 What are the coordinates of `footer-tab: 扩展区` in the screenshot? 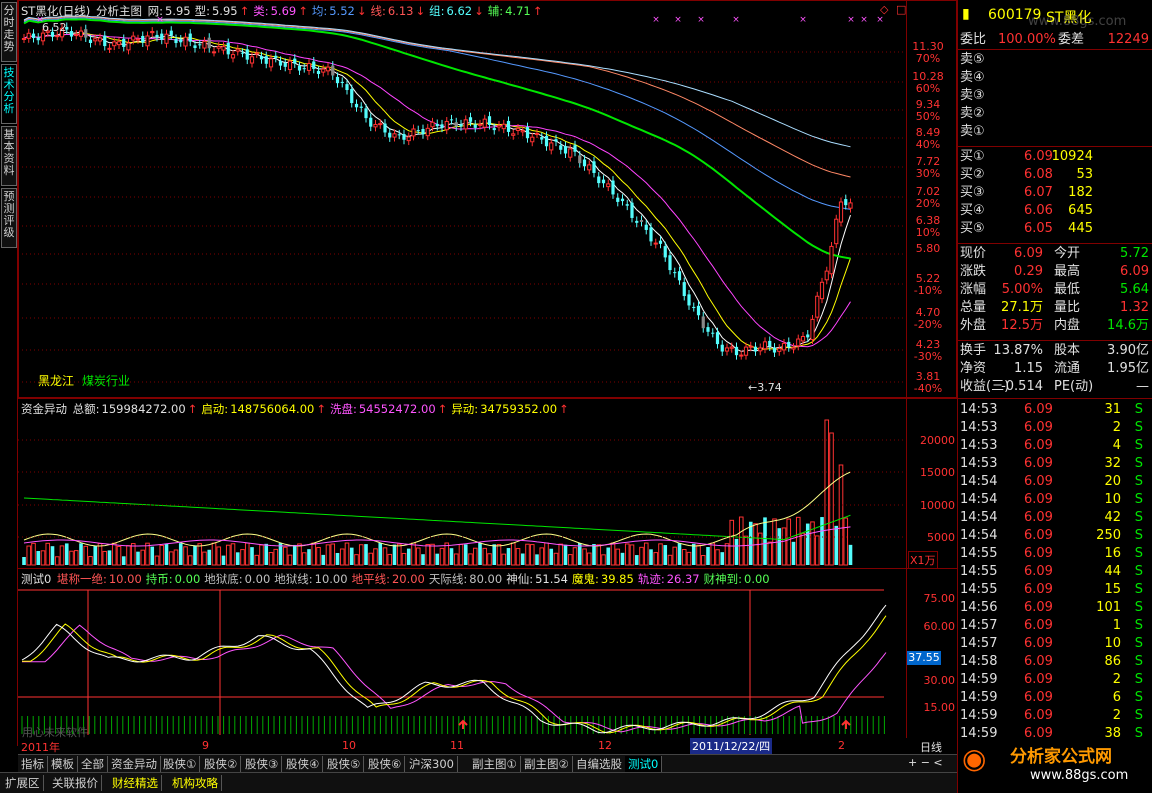 It's located at (23, 783).